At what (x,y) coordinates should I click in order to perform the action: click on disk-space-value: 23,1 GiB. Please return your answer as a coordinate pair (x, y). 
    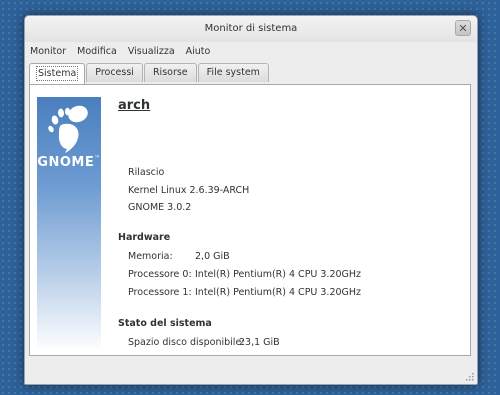
    Looking at the image, I should click on (259, 342).